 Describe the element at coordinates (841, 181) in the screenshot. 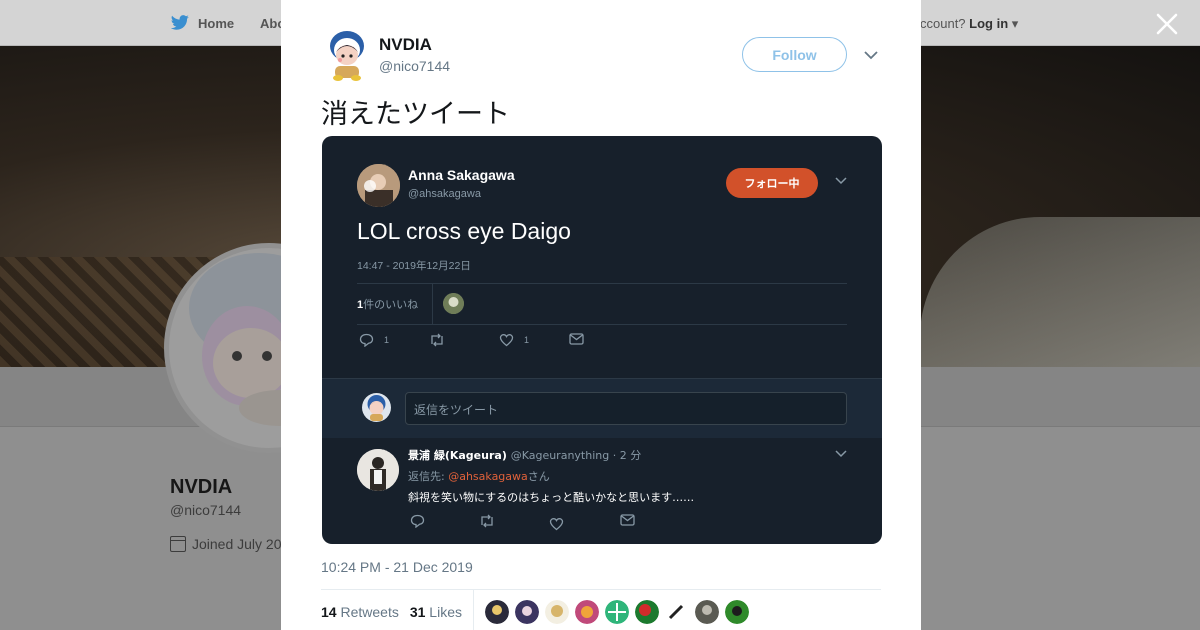

I see `embedded-chevron-down-icon` at that location.